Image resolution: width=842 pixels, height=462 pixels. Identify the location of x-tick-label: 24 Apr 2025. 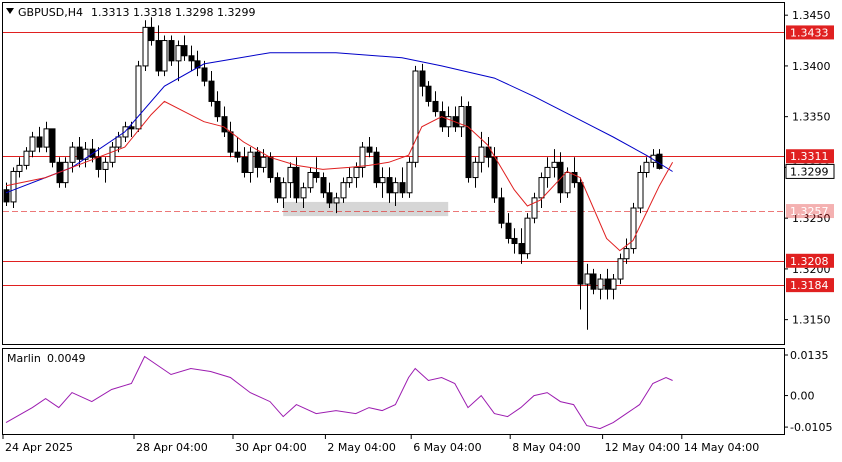
(39, 447).